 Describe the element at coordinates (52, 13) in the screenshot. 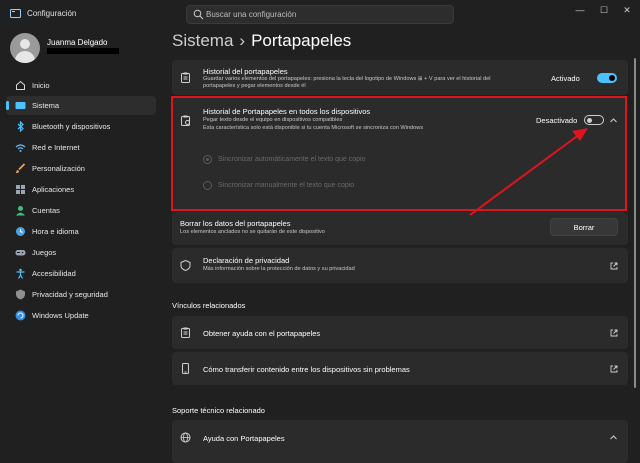

I see `app-title: Configuración` at that location.